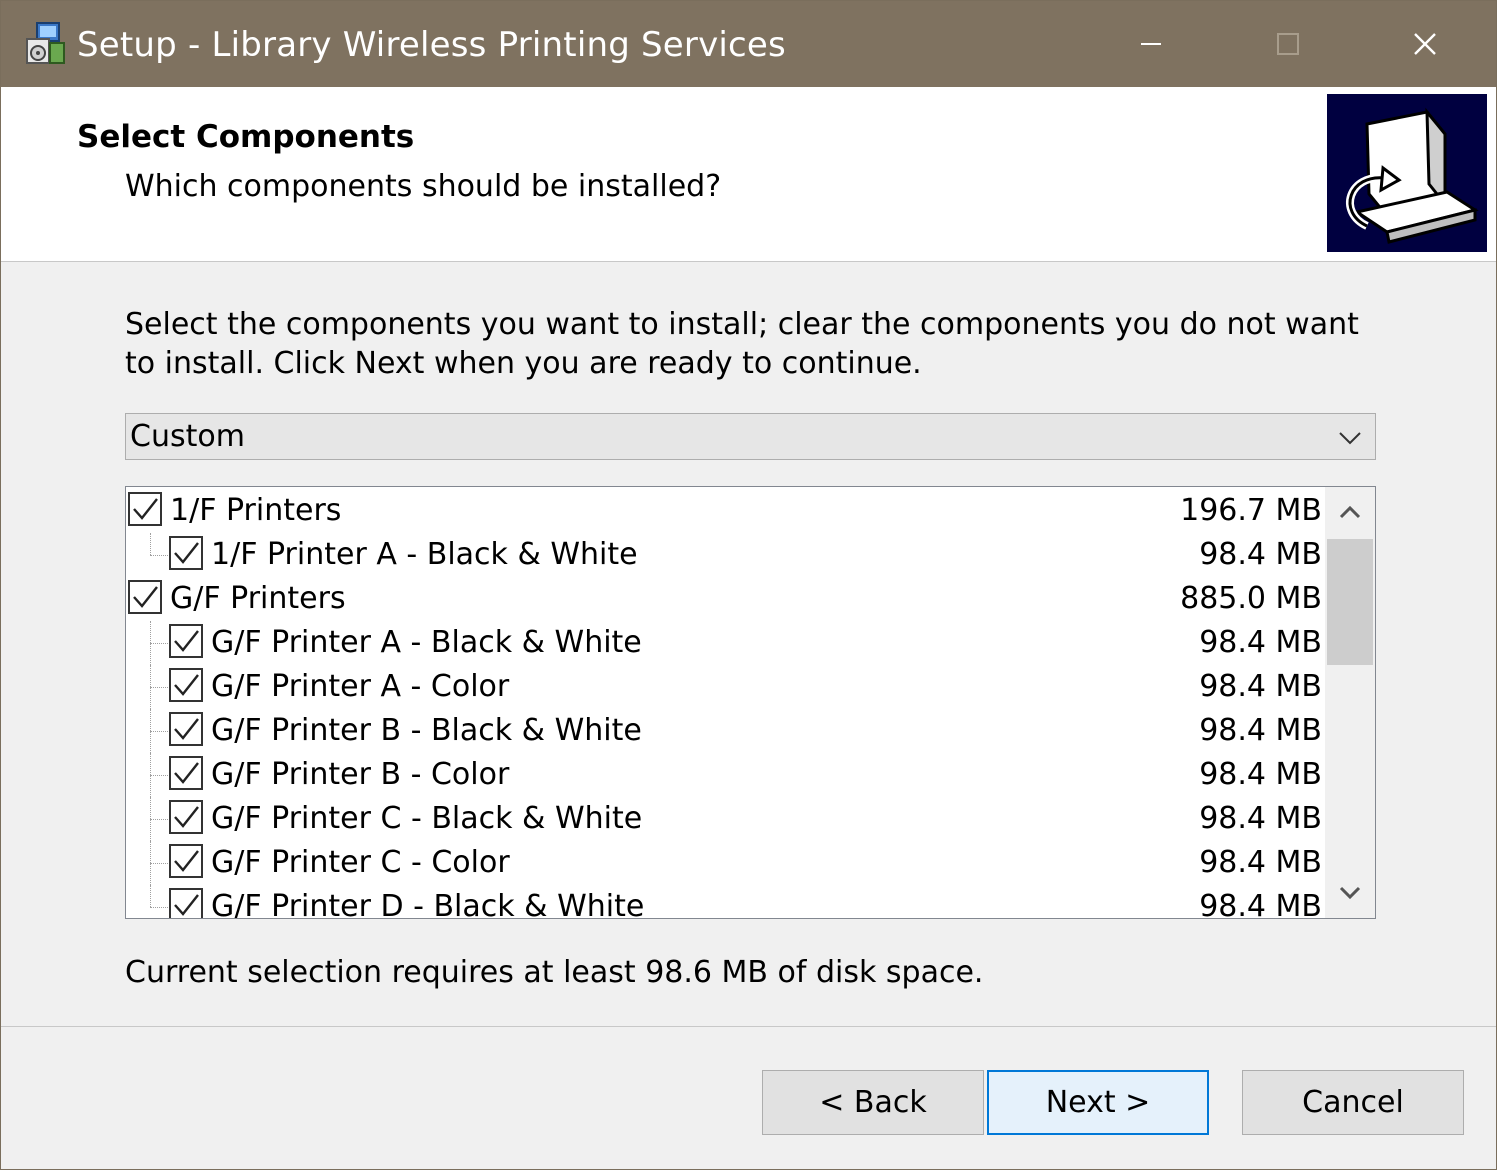  I want to click on close-icon, so click(1425, 44).